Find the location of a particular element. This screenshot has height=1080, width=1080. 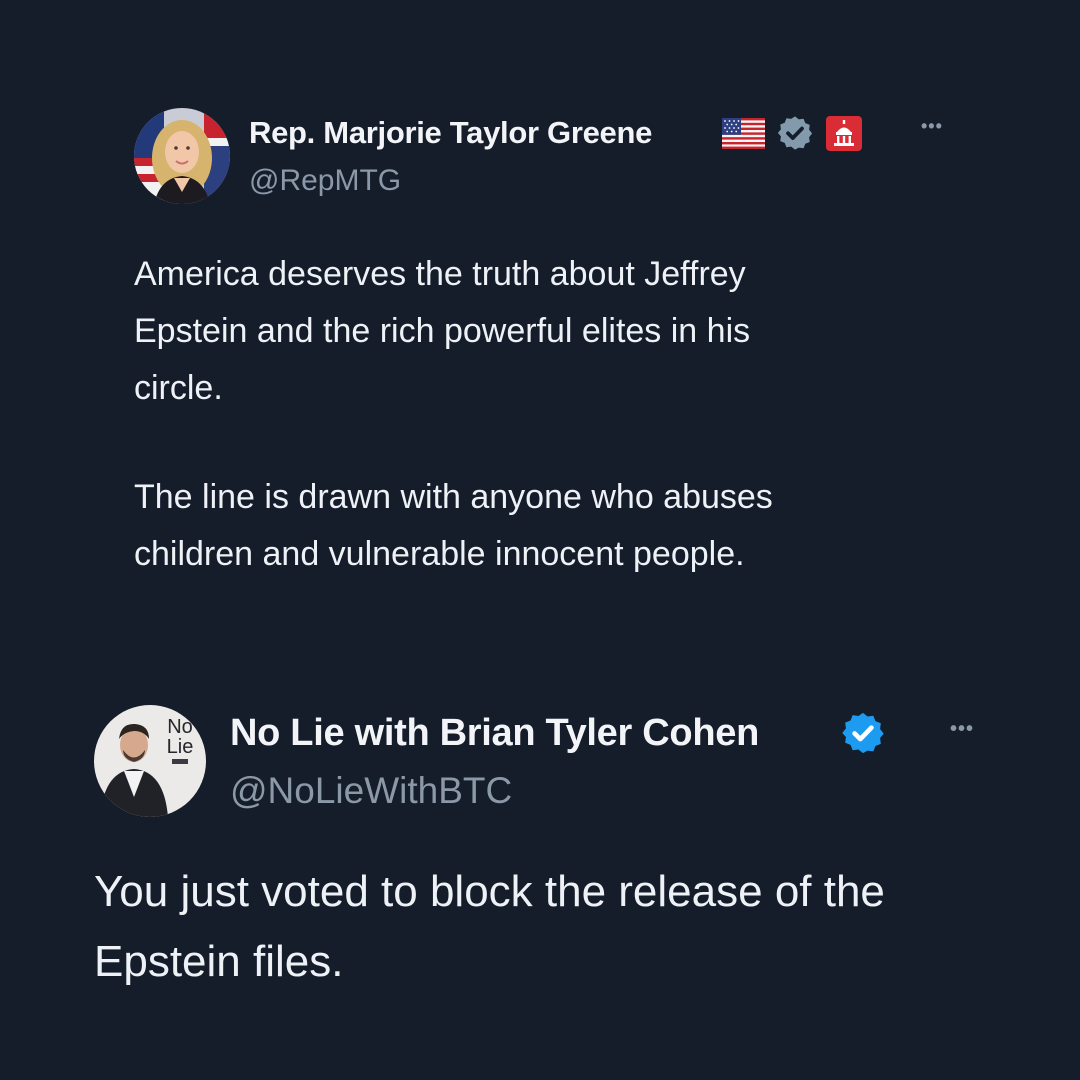

display-name: No Lie with Brian Tyler Cohen is located at coordinates (494, 733).